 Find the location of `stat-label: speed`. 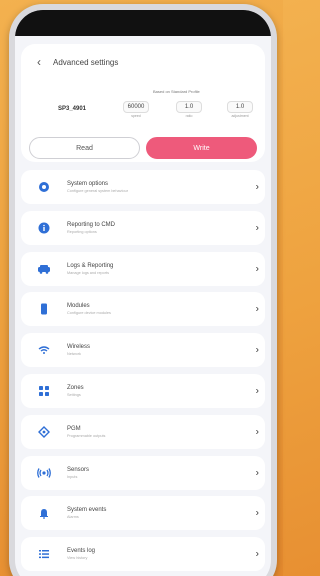

stat-label: speed is located at coordinates (136, 116).